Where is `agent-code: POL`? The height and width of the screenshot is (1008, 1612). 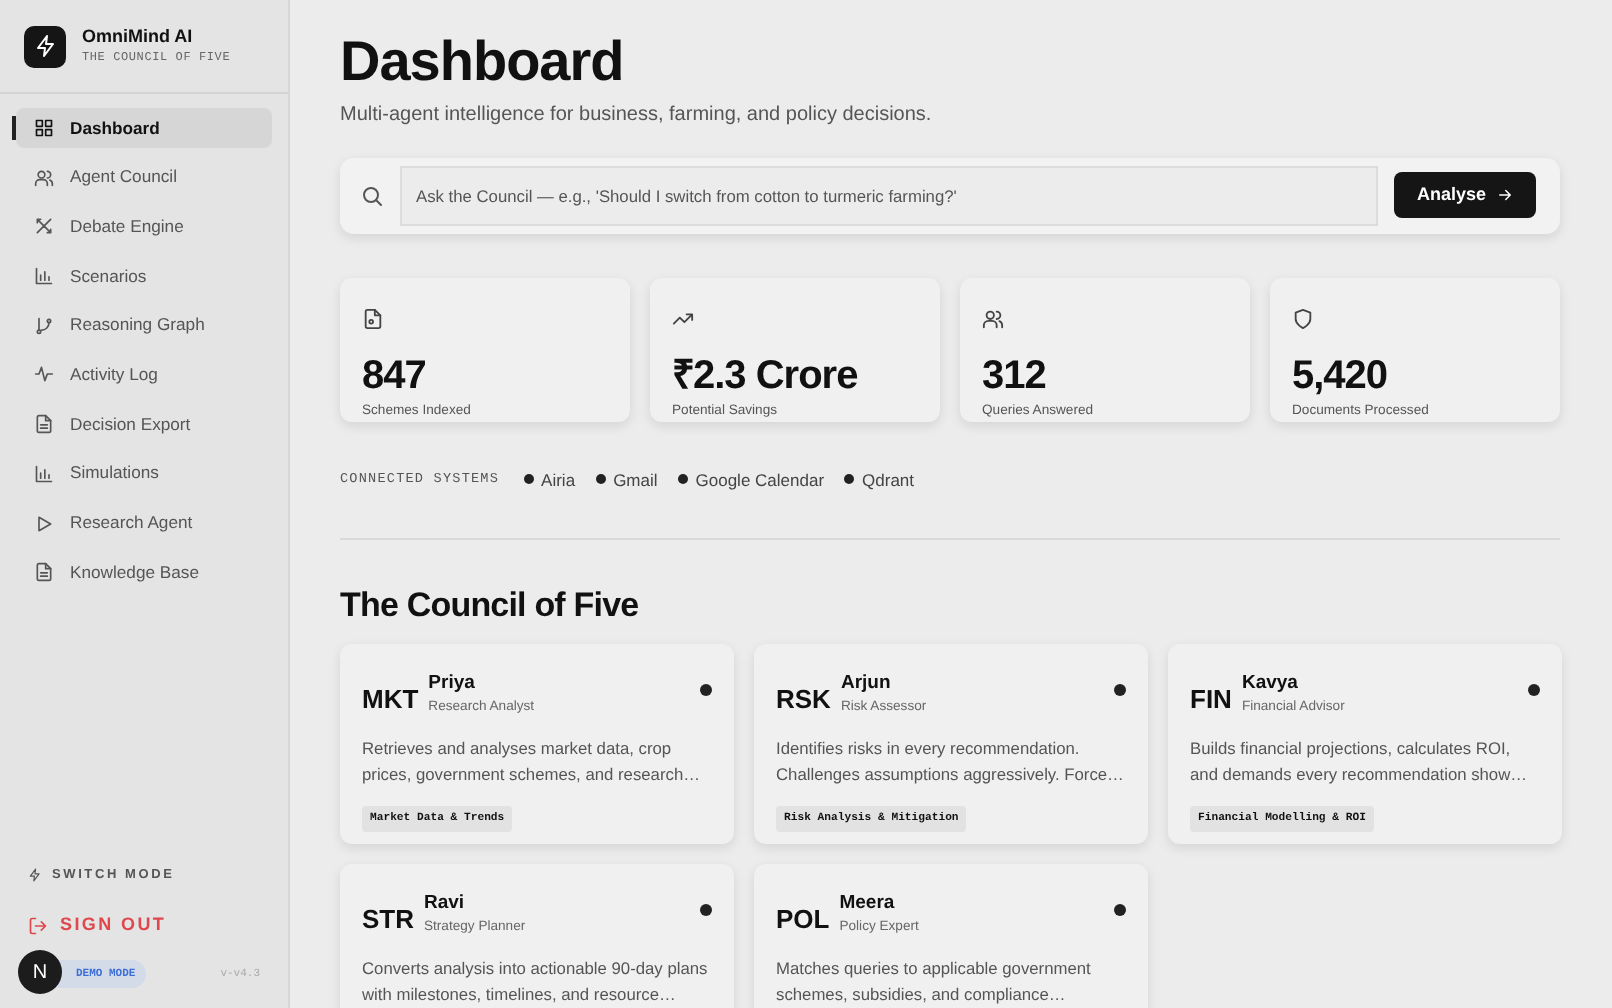
agent-code: POL is located at coordinates (803, 919).